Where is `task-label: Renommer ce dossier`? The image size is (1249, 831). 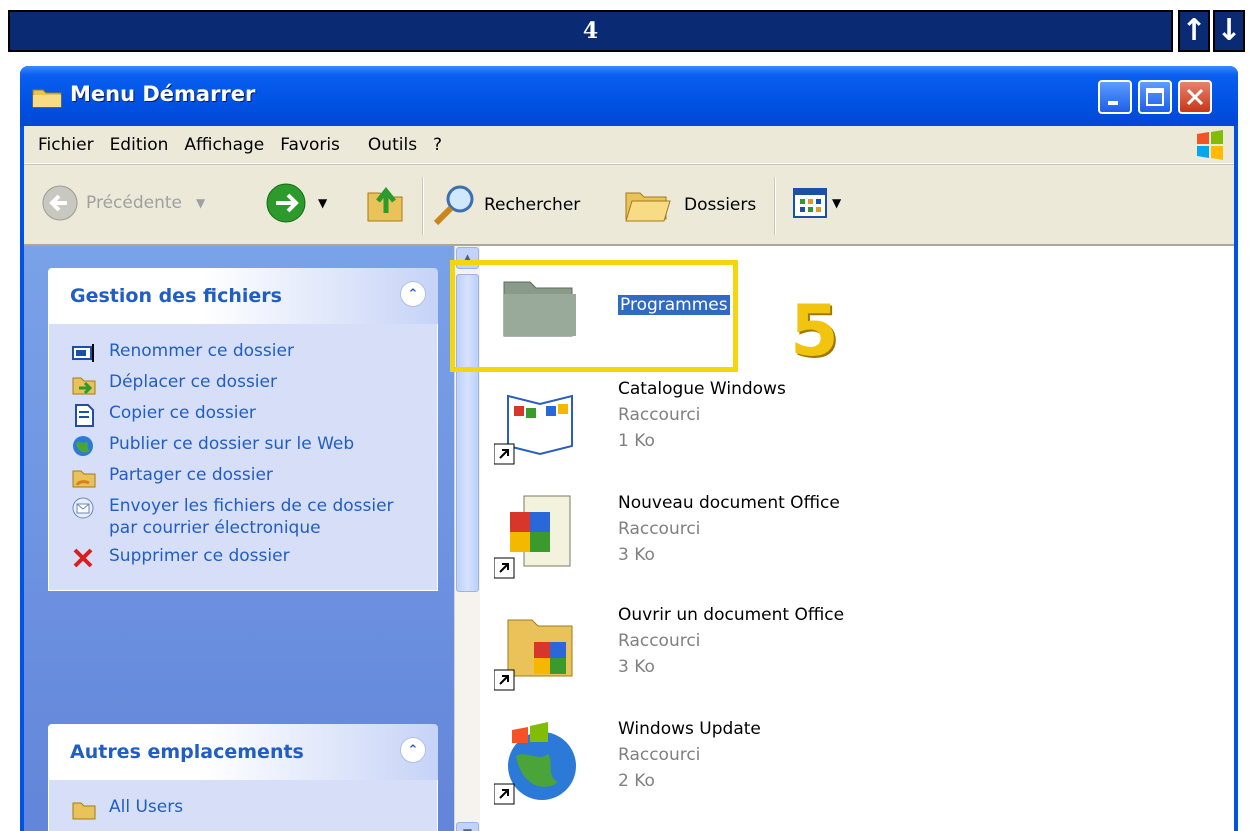
task-label: Renommer ce dossier is located at coordinates (201, 351).